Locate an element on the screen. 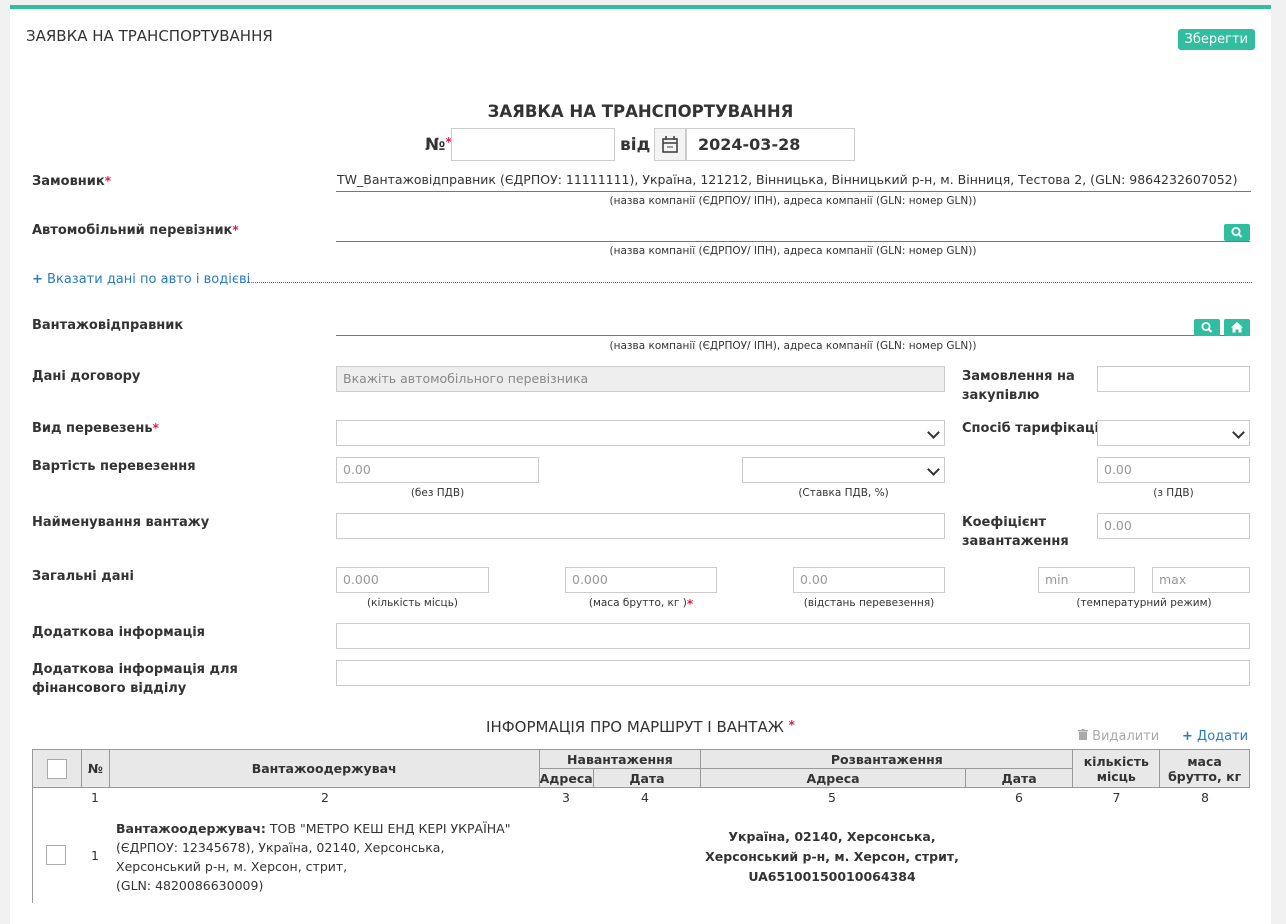 The height and width of the screenshot is (924, 1286). customer-label: Замовник* is located at coordinates (71, 181).